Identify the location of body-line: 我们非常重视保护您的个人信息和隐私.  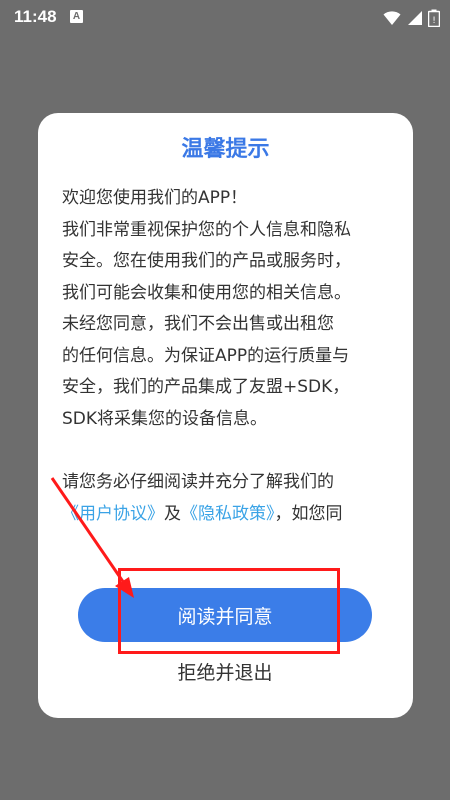
(206, 229).